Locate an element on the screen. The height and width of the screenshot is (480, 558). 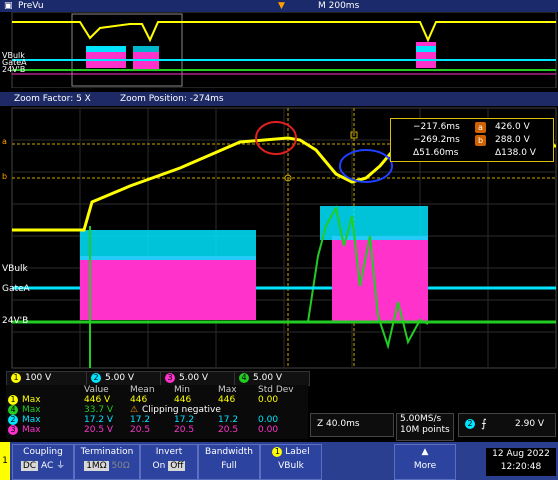
zoom-time-readout: Z 40.0ms is located at coordinates (352, 425).